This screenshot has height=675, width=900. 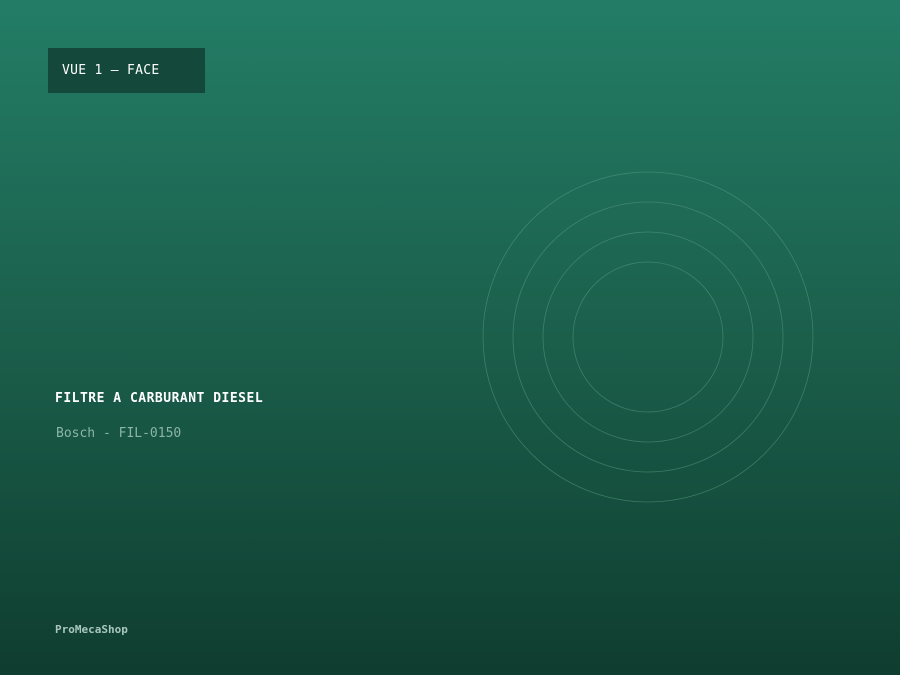 I want to click on ring-second, so click(x=648, y=337).